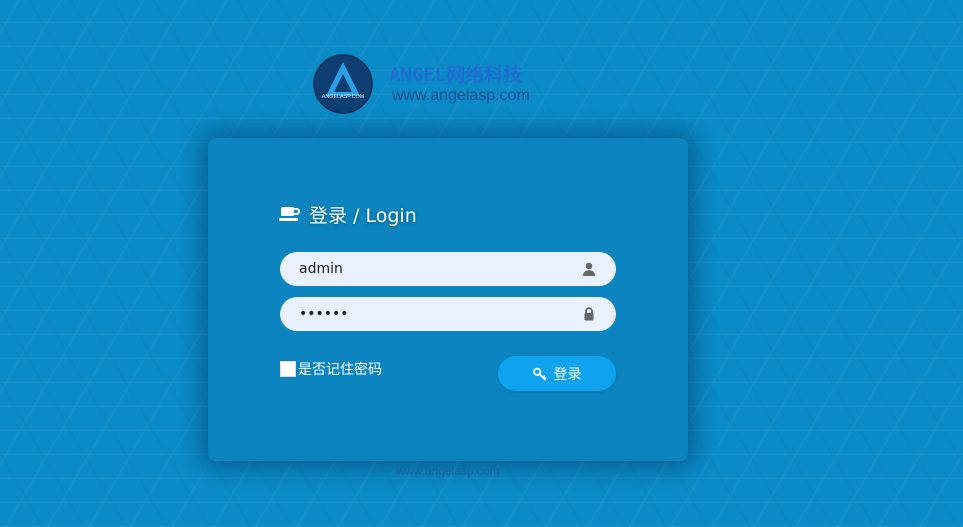  Describe the element at coordinates (461, 95) in the screenshot. I see `brand-url: www.angelasp.com` at that location.